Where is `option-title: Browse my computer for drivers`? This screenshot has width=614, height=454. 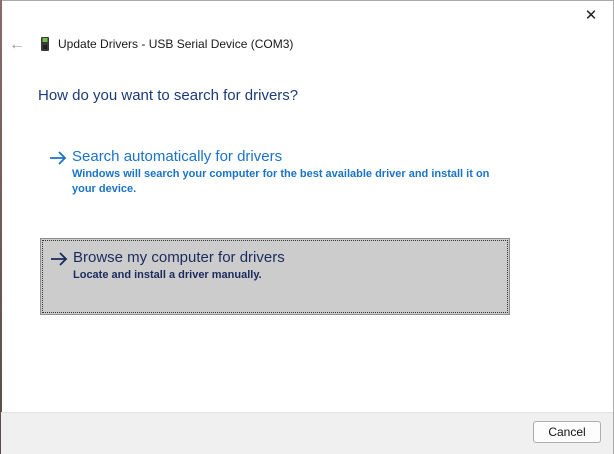
option-title: Browse my computer for drivers is located at coordinates (179, 257).